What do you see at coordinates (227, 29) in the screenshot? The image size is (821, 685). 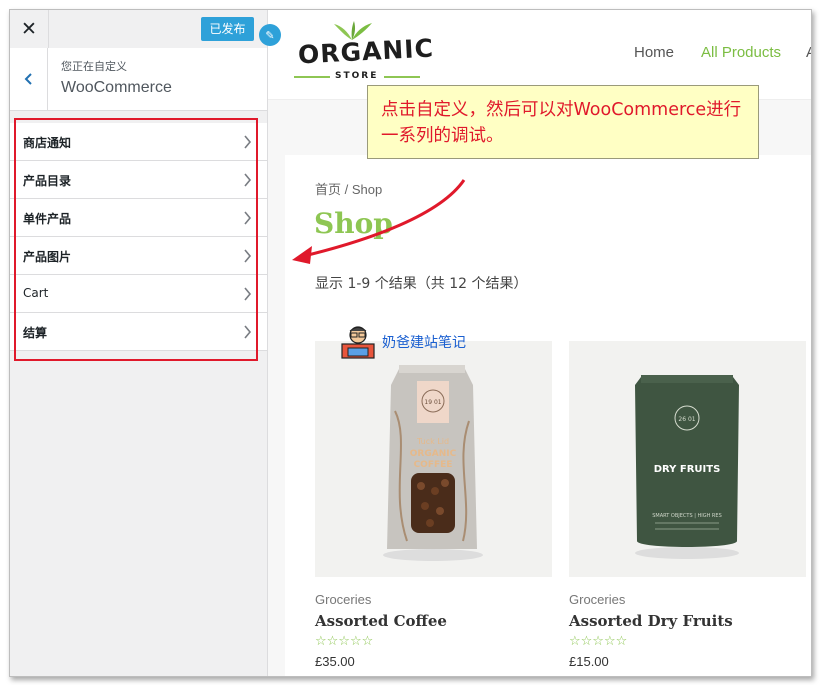 I see `publish-button: 已发布` at bounding box center [227, 29].